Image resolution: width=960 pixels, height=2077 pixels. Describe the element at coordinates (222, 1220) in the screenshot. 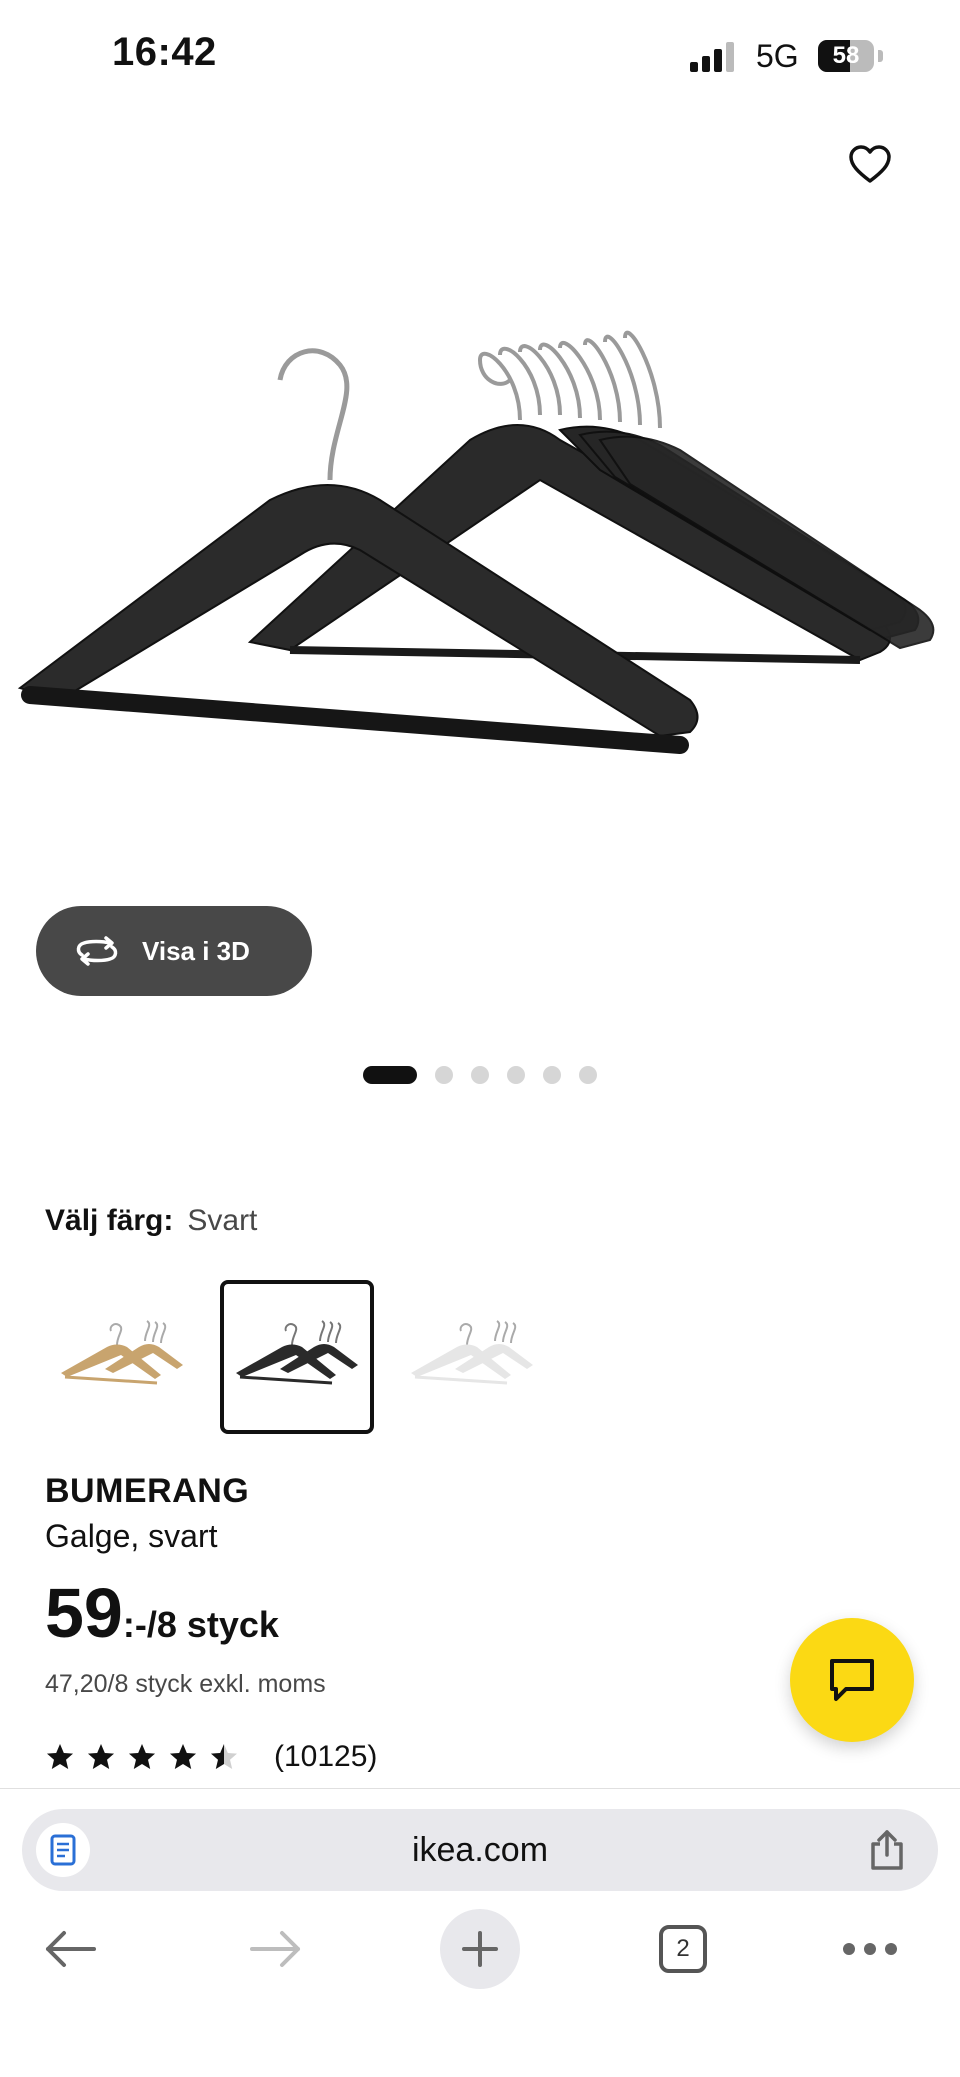

I see `color-value: Svart` at that location.